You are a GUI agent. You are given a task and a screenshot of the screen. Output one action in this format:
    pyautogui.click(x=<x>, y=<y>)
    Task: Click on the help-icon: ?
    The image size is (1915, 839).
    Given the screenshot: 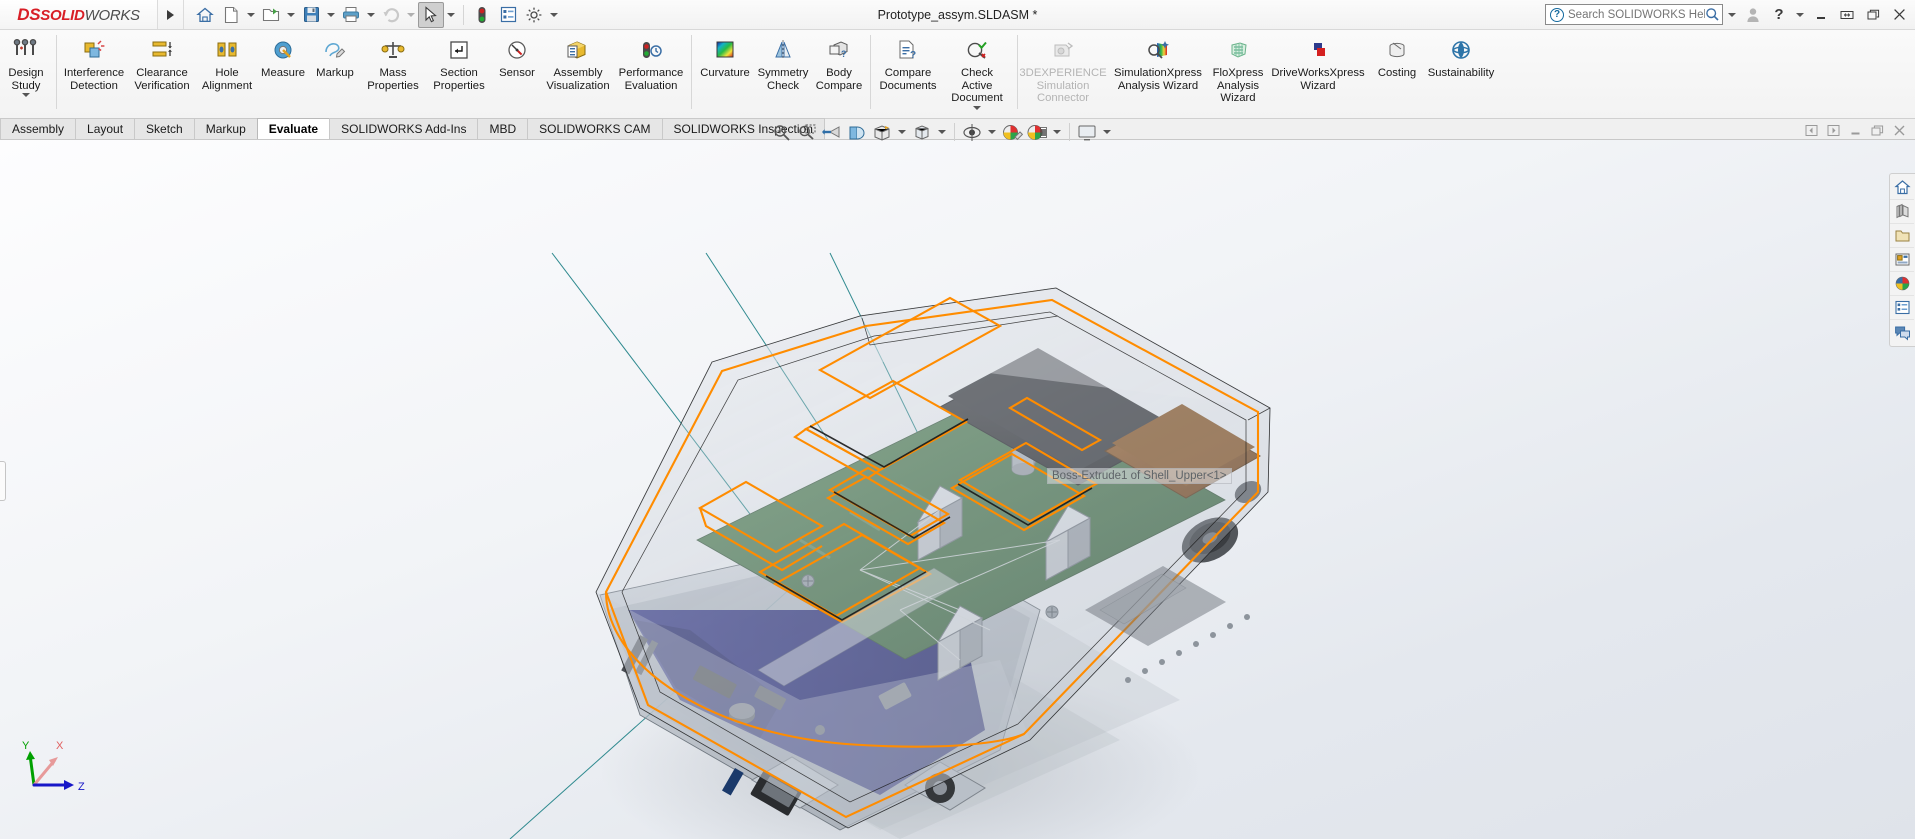 What is the action you would take?
    pyautogui.click(x=1779, y=15)
    